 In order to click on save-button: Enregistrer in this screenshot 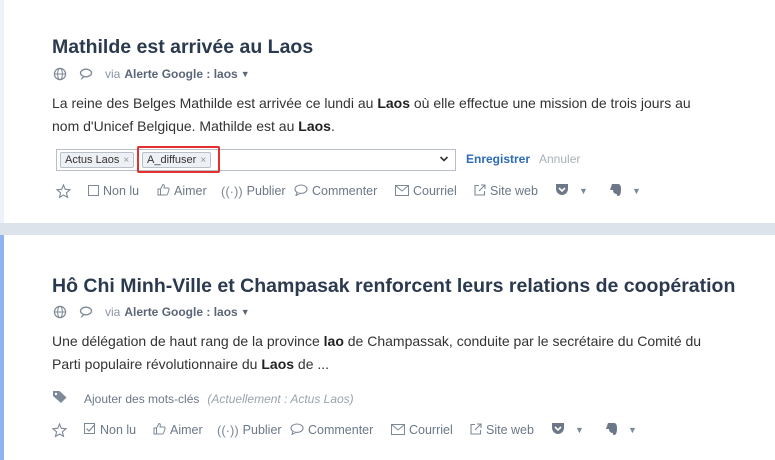, I will do `click(498, 159)`.